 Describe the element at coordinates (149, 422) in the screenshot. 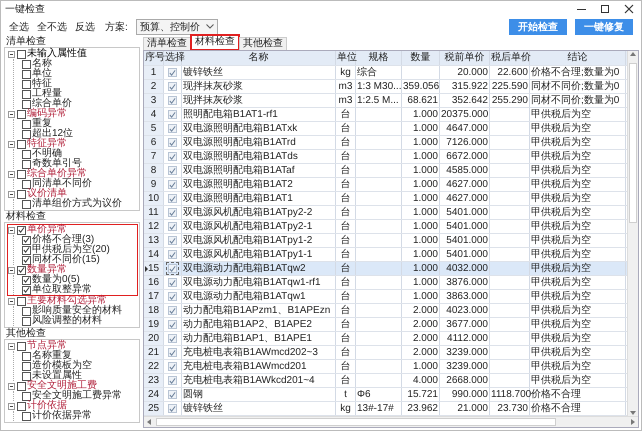

I see `scroll-left-icon` at that location.